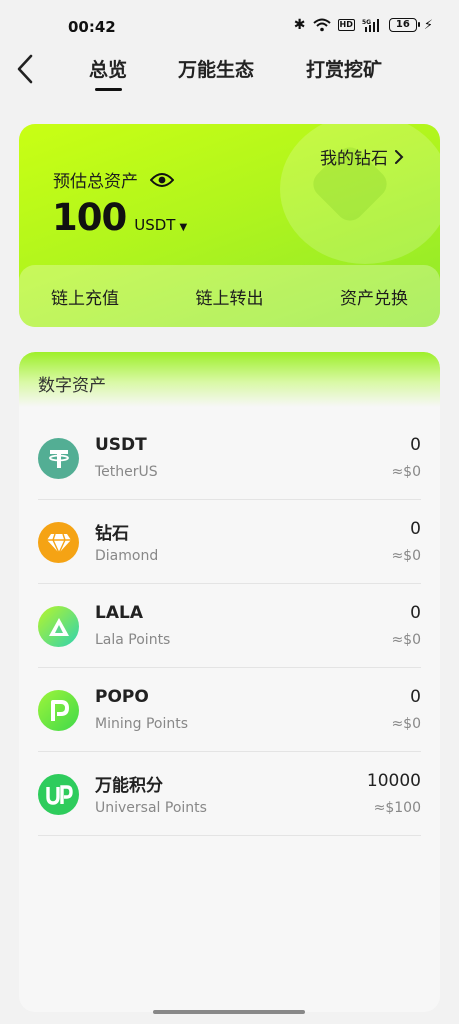 This screenshot has width=459, height=1024. What do you see at coordinates (141, 724) in the screenshot?
I see `asset-subtitle: Mining Points` at bounding box center [141, 724].